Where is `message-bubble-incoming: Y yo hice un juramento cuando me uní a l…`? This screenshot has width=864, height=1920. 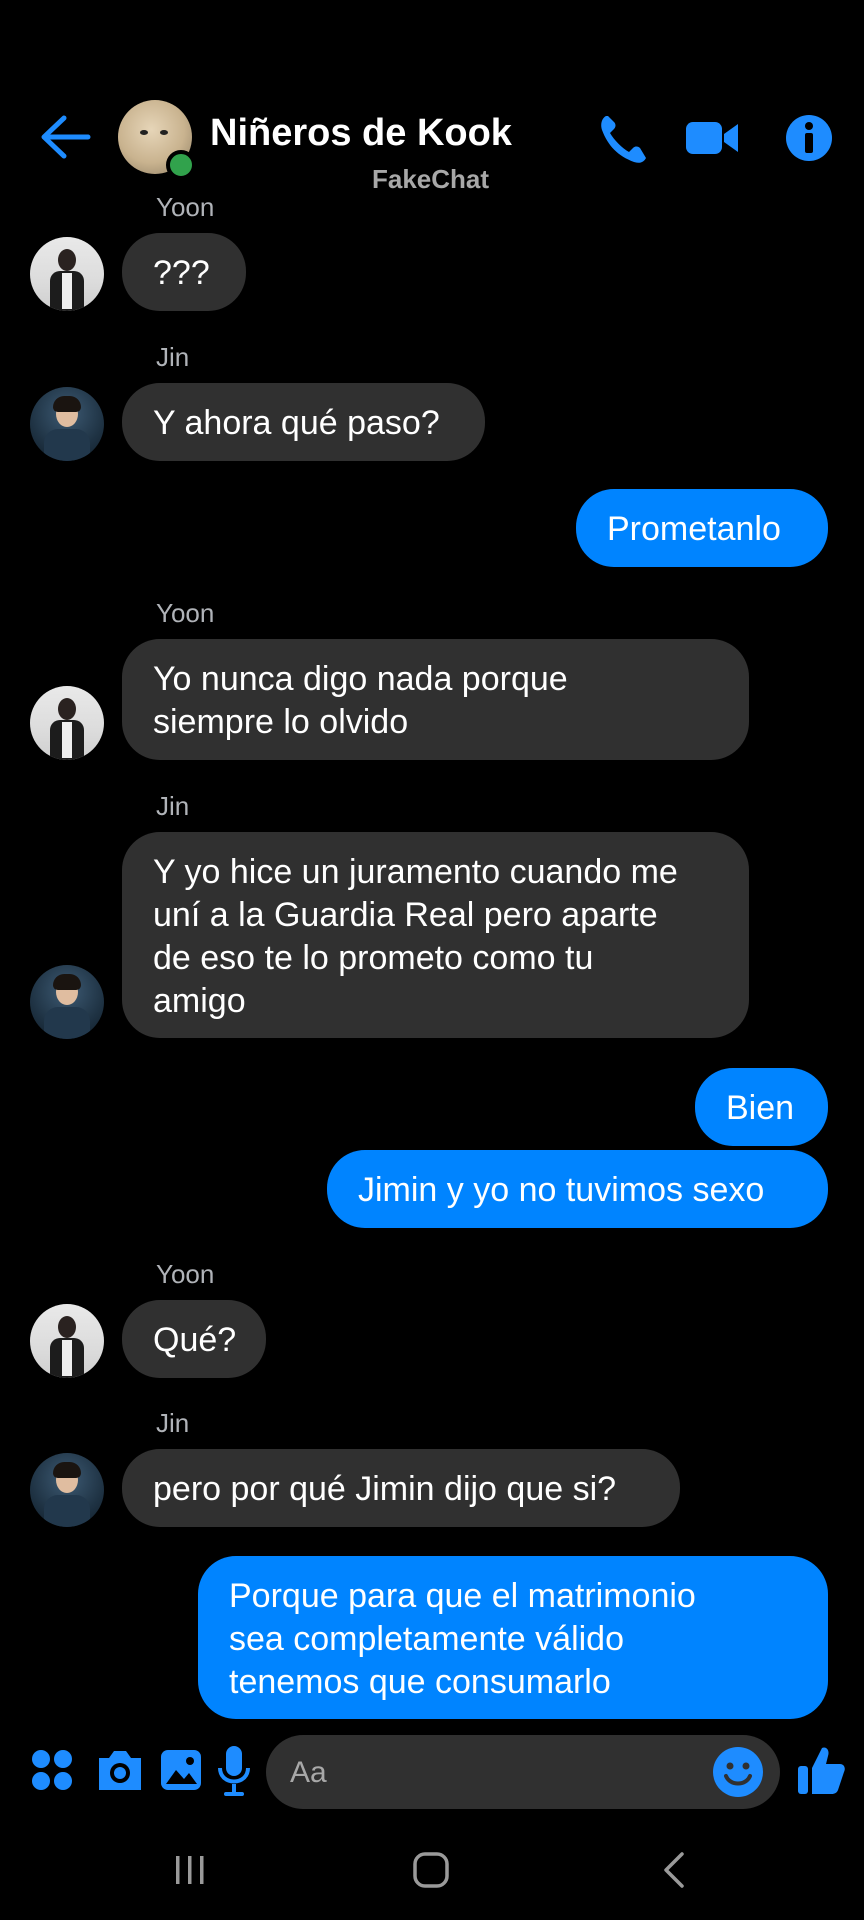 message-bubble-incoming: Y yo hice un juramento cuando me uní a l… is located at coordinates (435, 935).